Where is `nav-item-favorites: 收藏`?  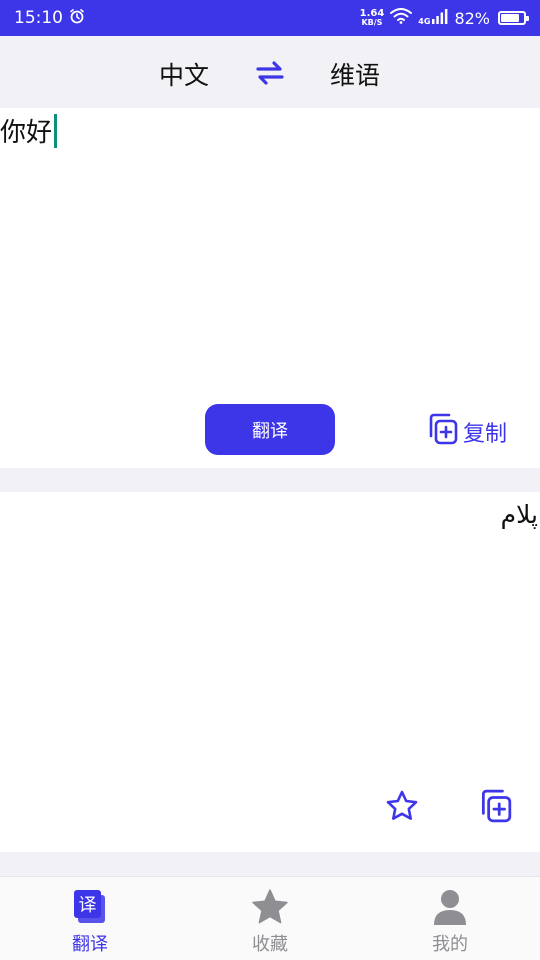
nav-item-favorites: 收藏 is located at coordinates (270, 918).